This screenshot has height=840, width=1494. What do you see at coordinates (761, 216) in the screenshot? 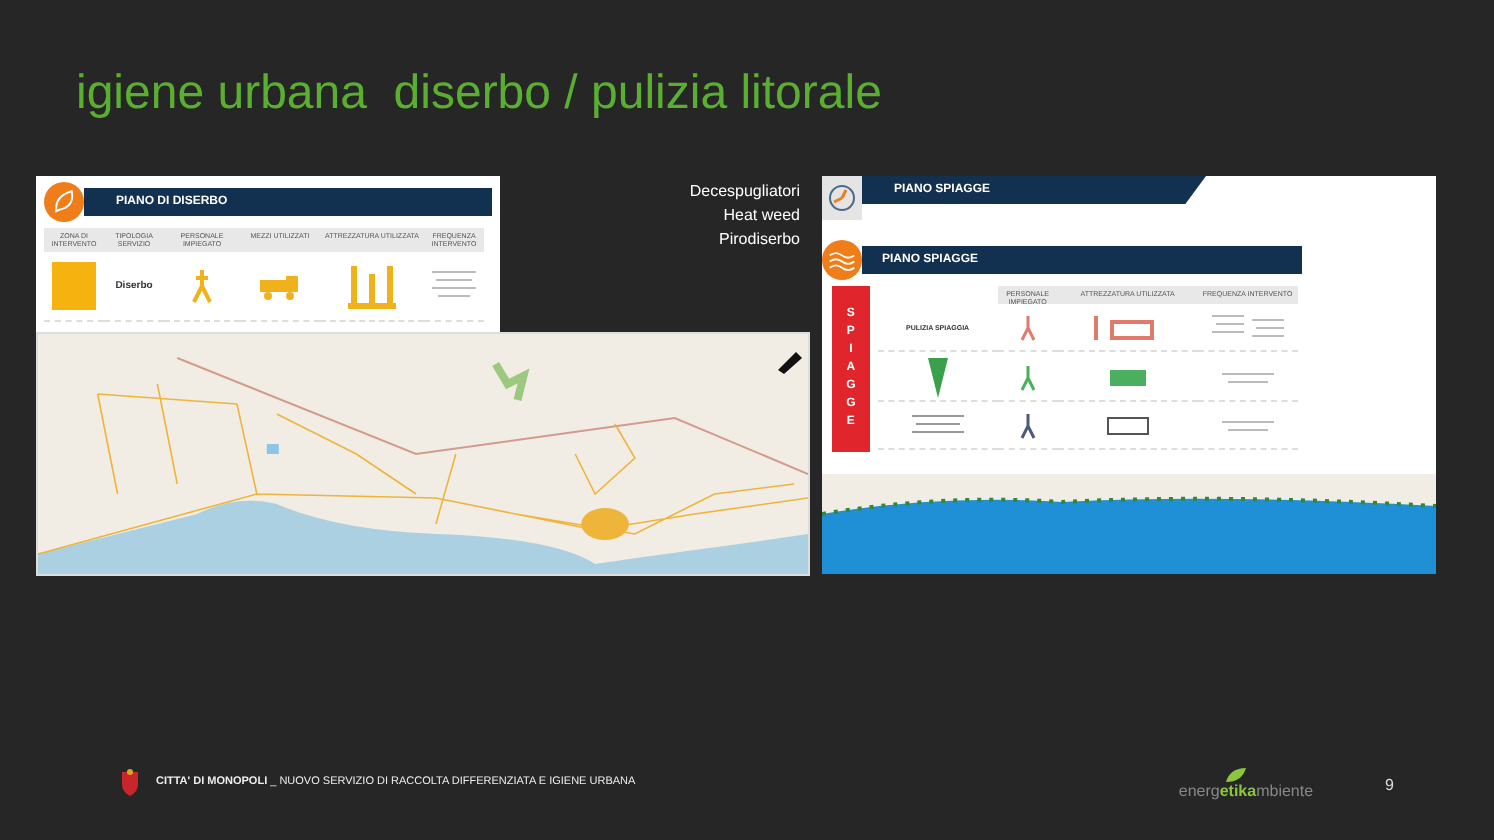
I see `note-text: Heat weed` at bounding box center [761, 216].